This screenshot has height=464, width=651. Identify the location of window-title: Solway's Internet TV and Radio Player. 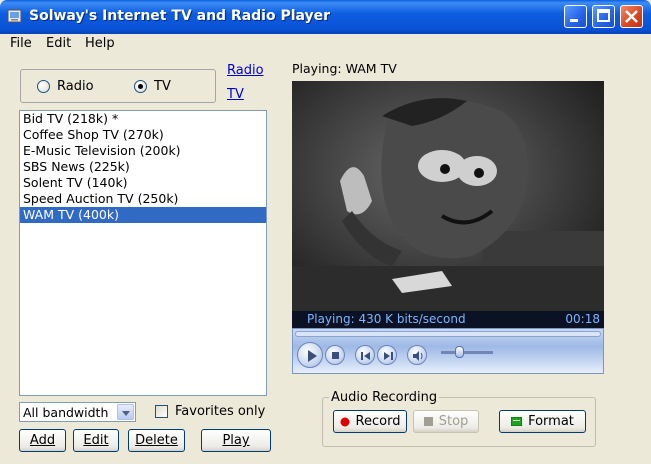
(180, 16).